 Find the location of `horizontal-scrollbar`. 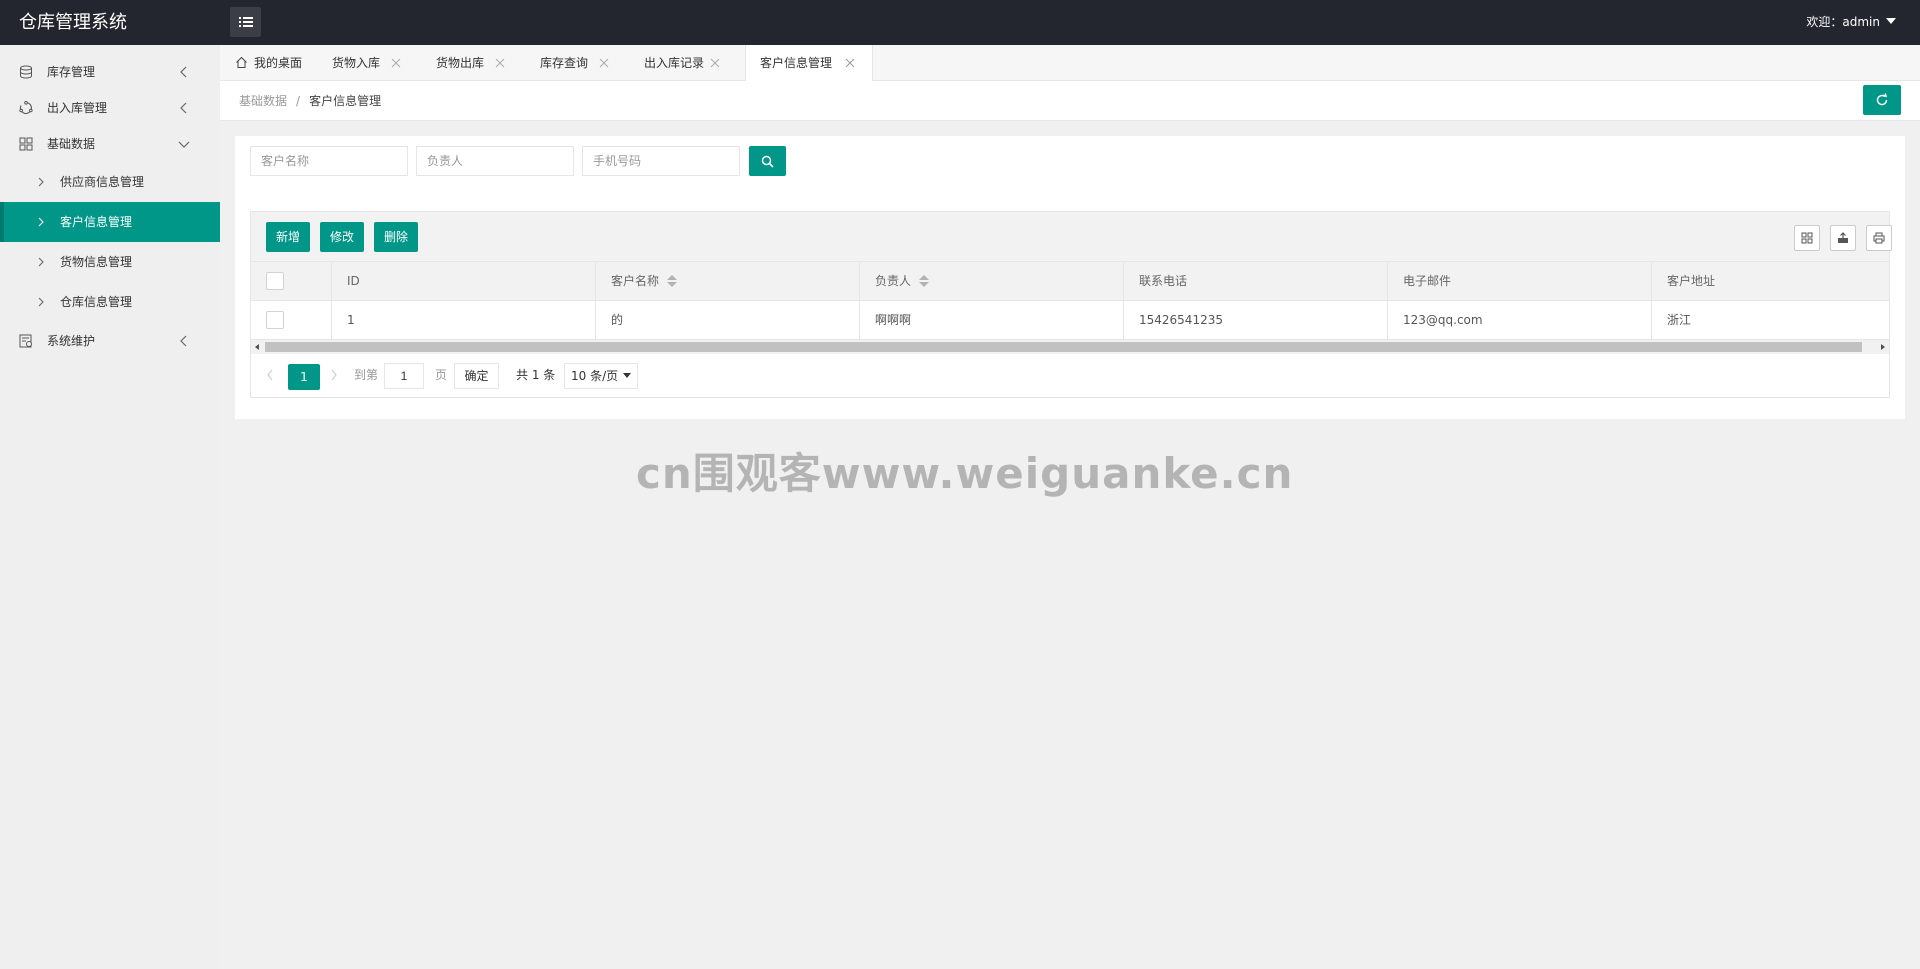

horizontal-scrollbar is located at coordinates (1070, 347).